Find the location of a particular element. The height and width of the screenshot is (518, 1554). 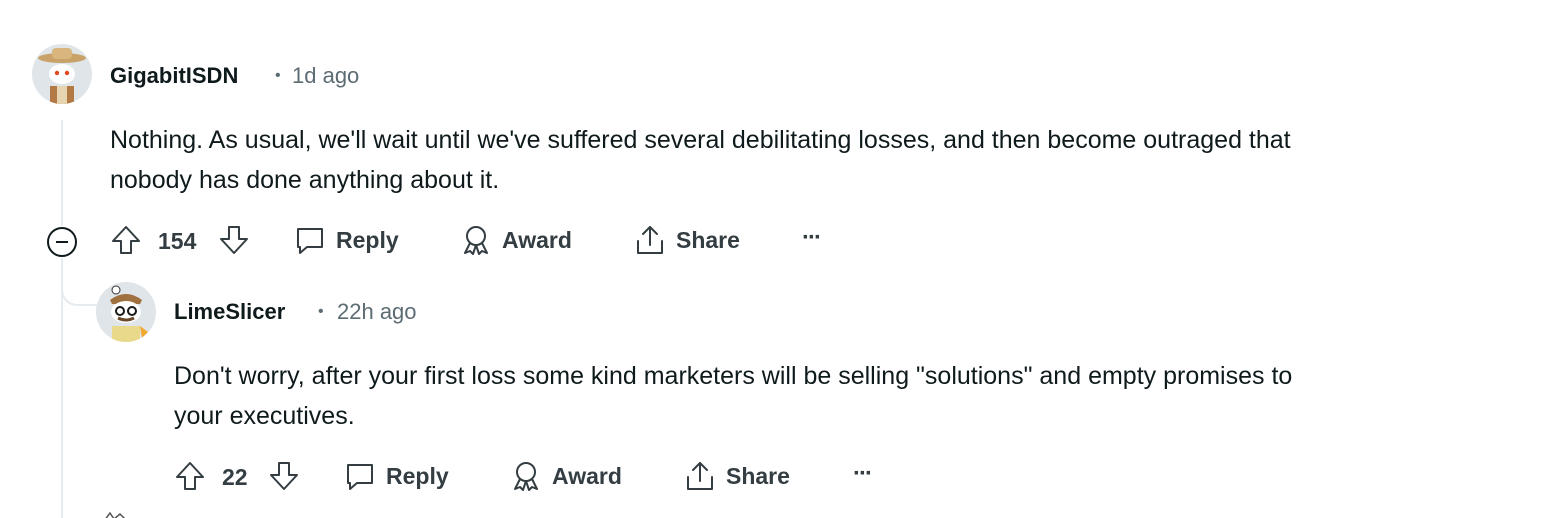

comment-body-line: nobody has done anything about it. is located at coordinates (305, 180).